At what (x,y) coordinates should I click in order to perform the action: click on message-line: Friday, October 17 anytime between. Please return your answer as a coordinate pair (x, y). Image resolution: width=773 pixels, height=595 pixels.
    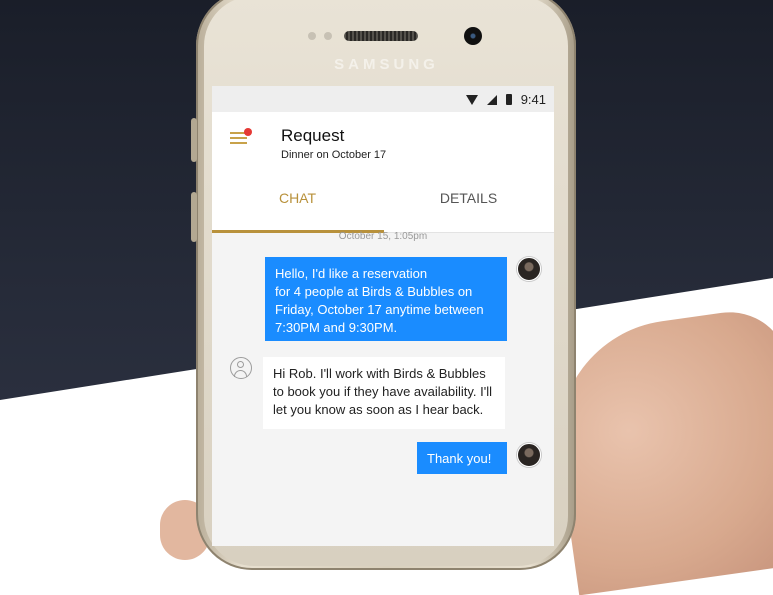
    Looking at the image, I should click on (379, 309).